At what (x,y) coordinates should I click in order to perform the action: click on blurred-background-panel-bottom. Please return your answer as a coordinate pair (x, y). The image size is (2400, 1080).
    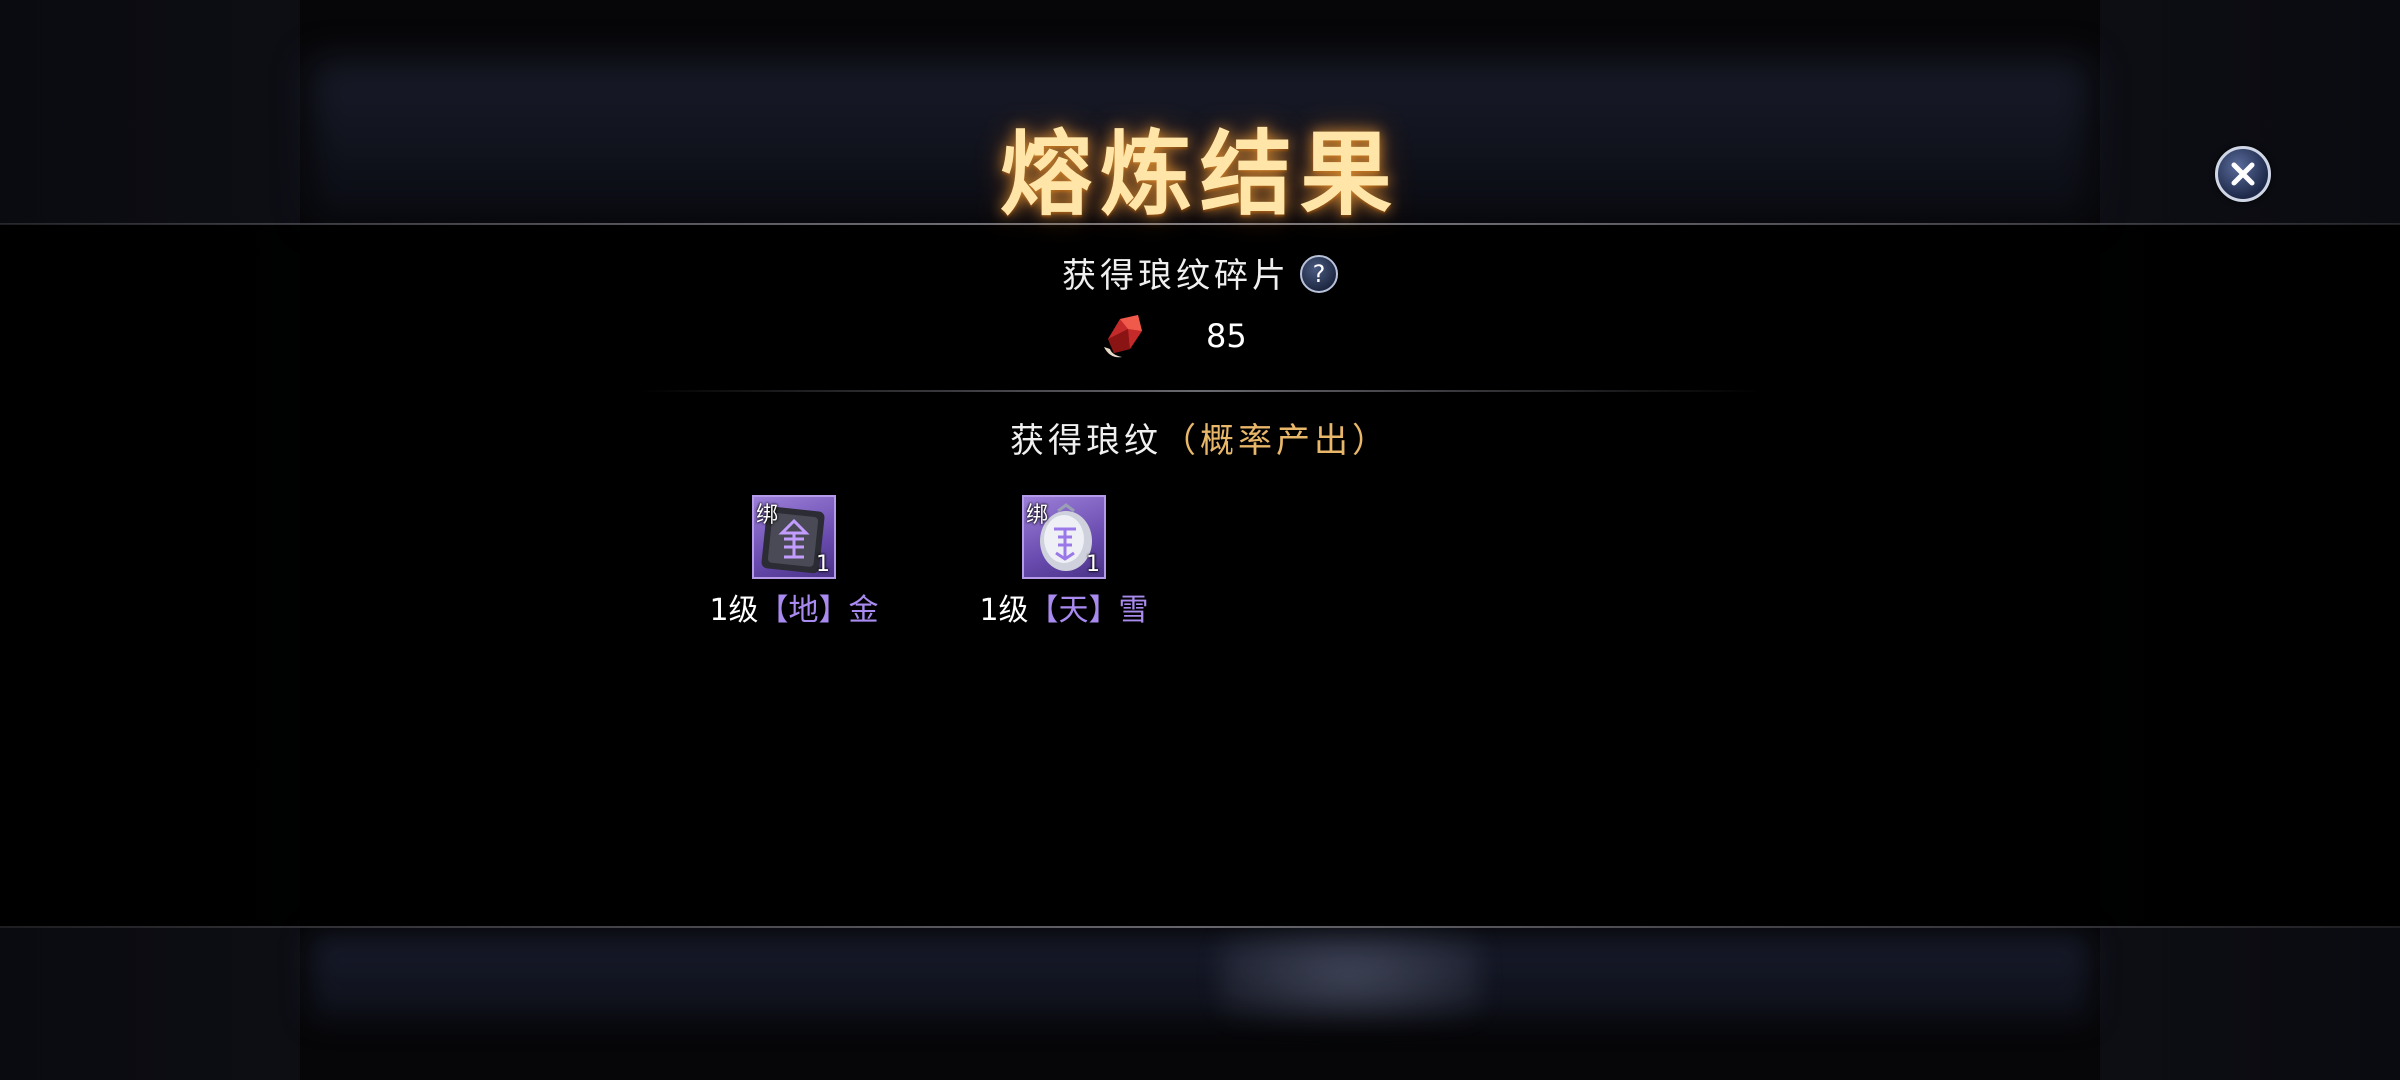
    Looking at the image, I should click on (1200, 977).